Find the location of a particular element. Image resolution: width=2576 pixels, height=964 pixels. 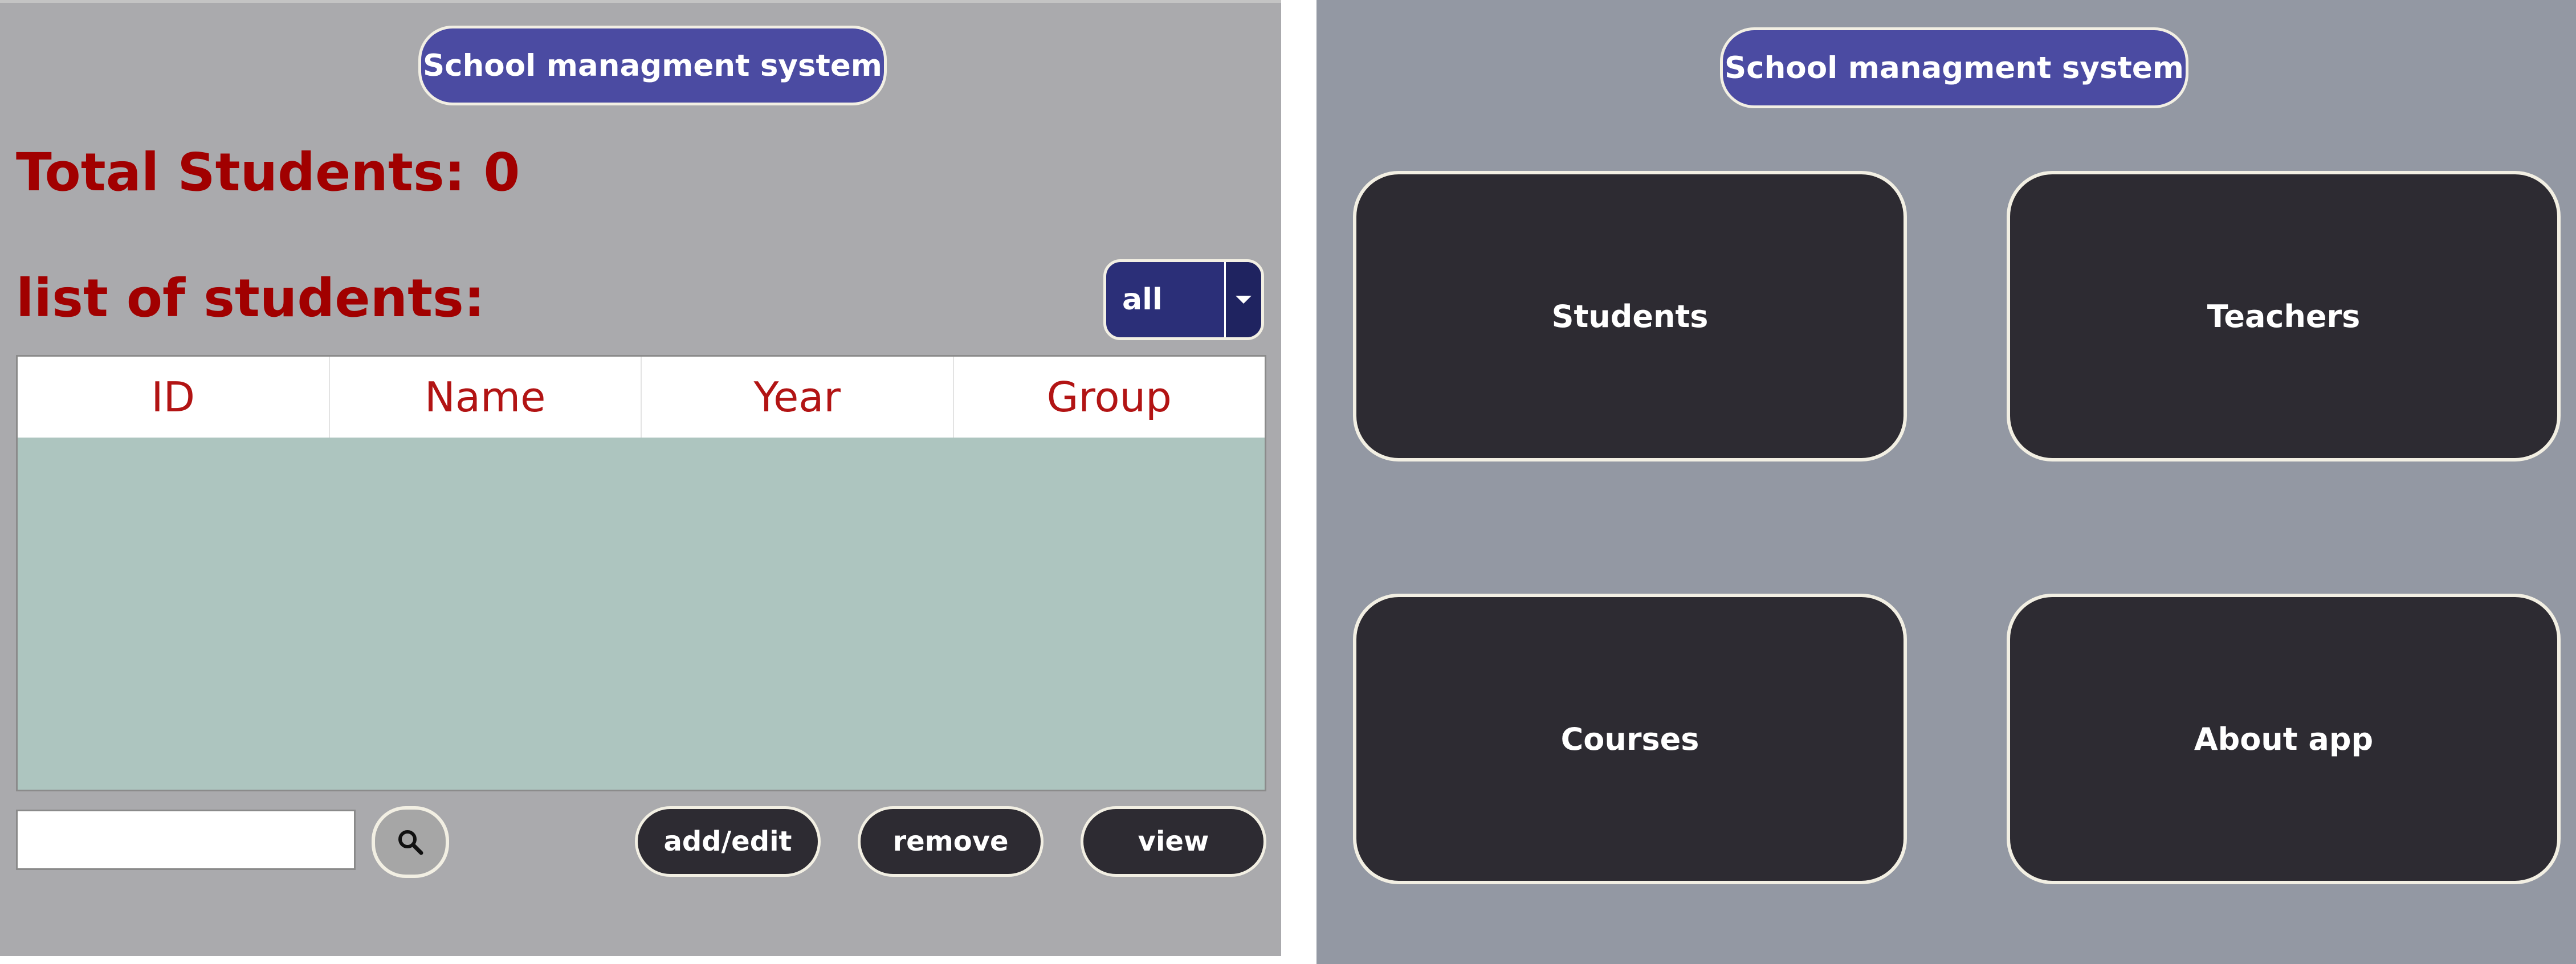

table-header-row: ID Name Year Group is located at coordinates (641, 397).